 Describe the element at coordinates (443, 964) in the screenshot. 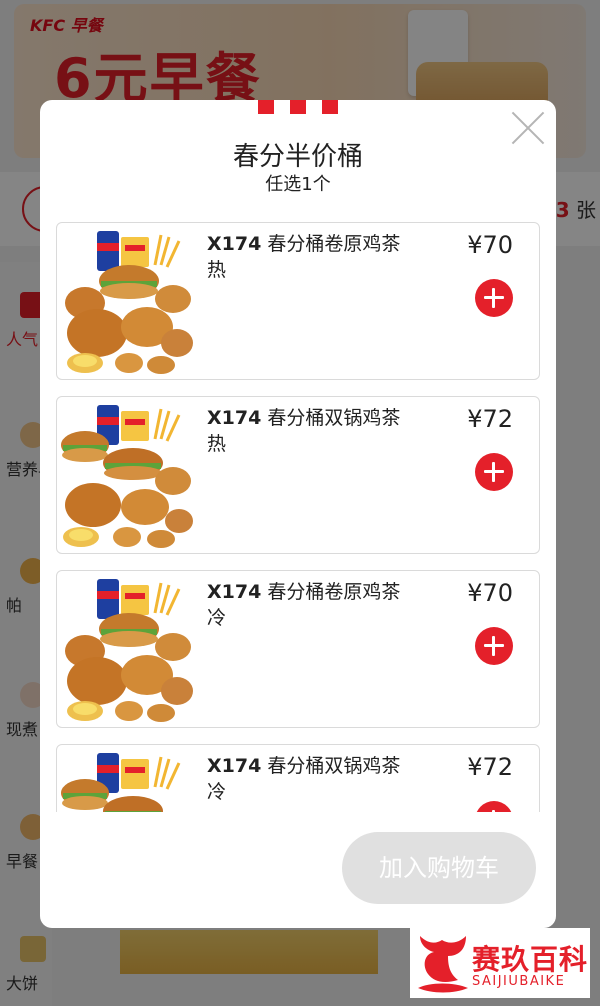

I see `whale-logo-icon` at that location.